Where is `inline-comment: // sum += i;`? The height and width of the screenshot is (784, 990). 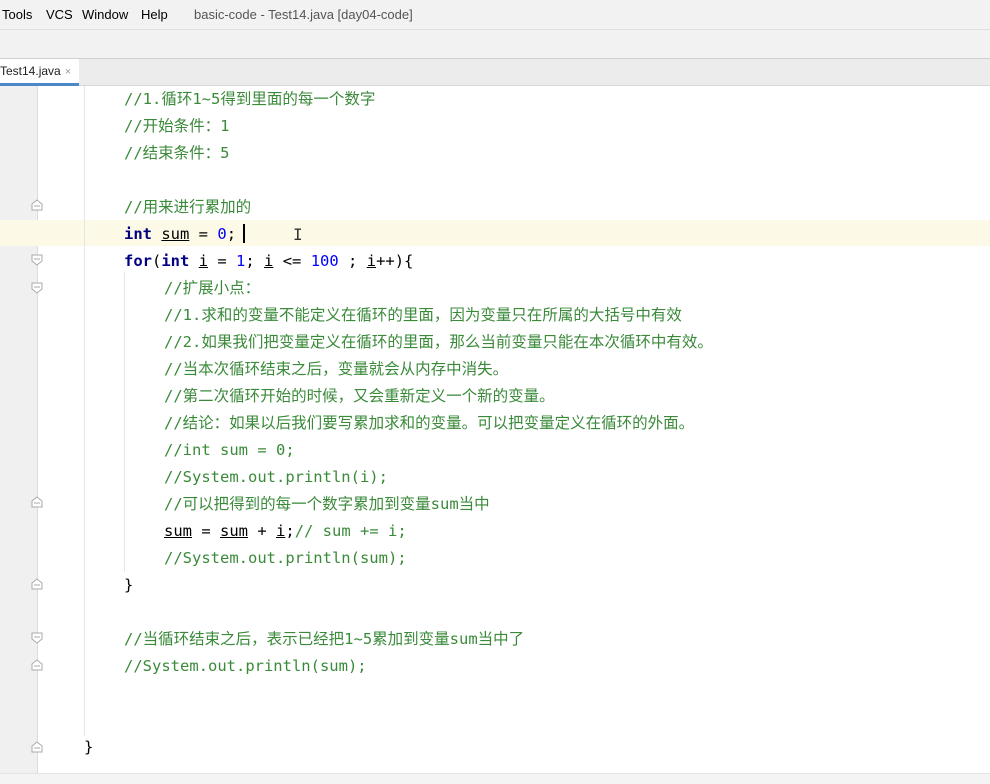 inline-comment: // sum += i; is located at coordinates (350, 531).